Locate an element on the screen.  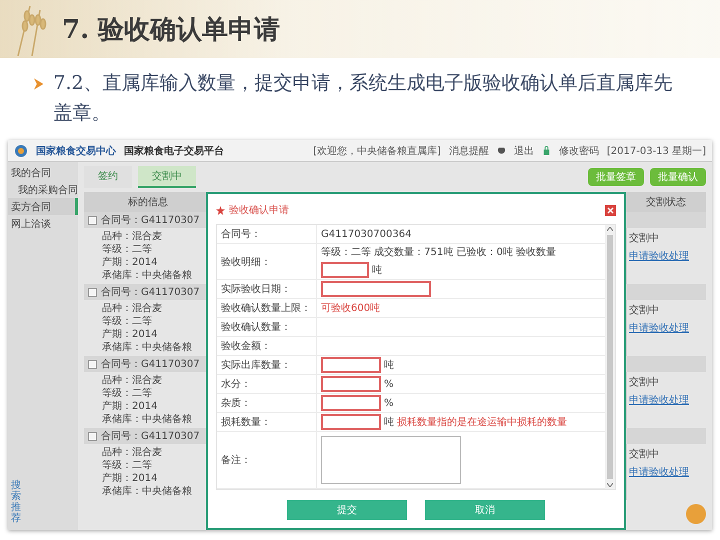
field-label: 验收金额： is located at coordinates (267, 346).